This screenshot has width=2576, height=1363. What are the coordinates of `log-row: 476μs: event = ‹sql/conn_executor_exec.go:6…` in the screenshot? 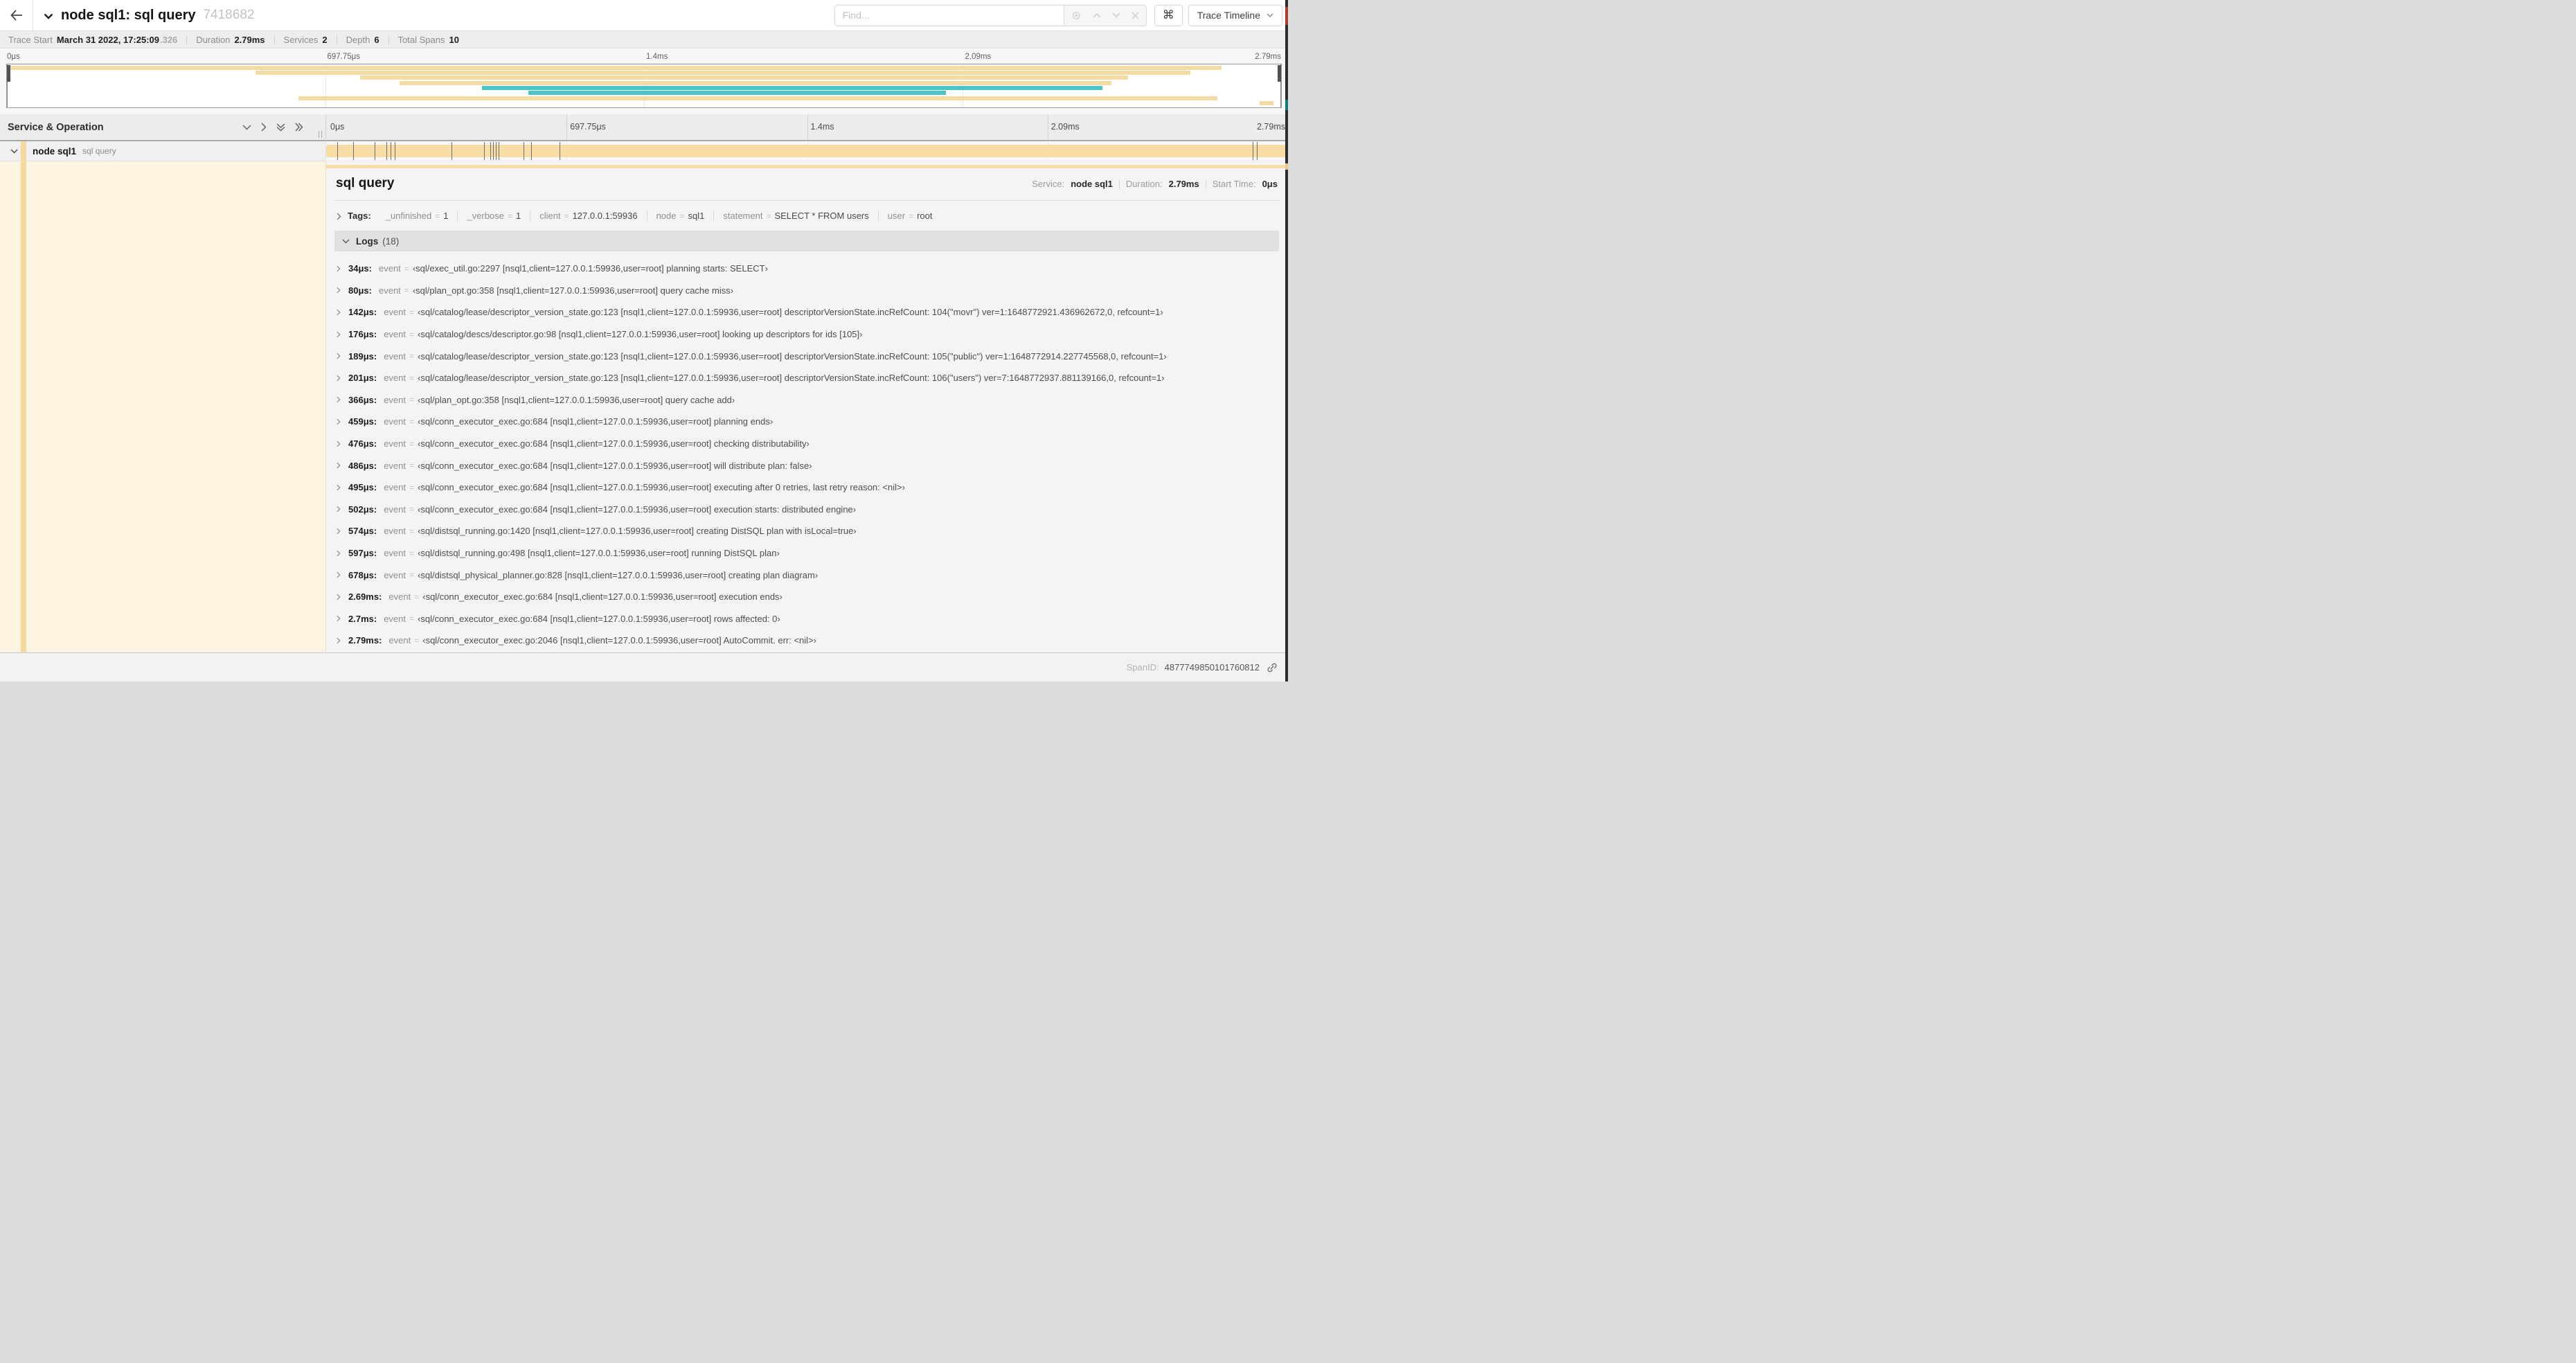 It's located at (808, 444).